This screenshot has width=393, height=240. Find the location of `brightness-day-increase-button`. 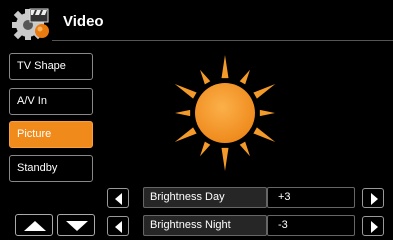

brightness-day-increase-button is located at coordinates (373, 198).